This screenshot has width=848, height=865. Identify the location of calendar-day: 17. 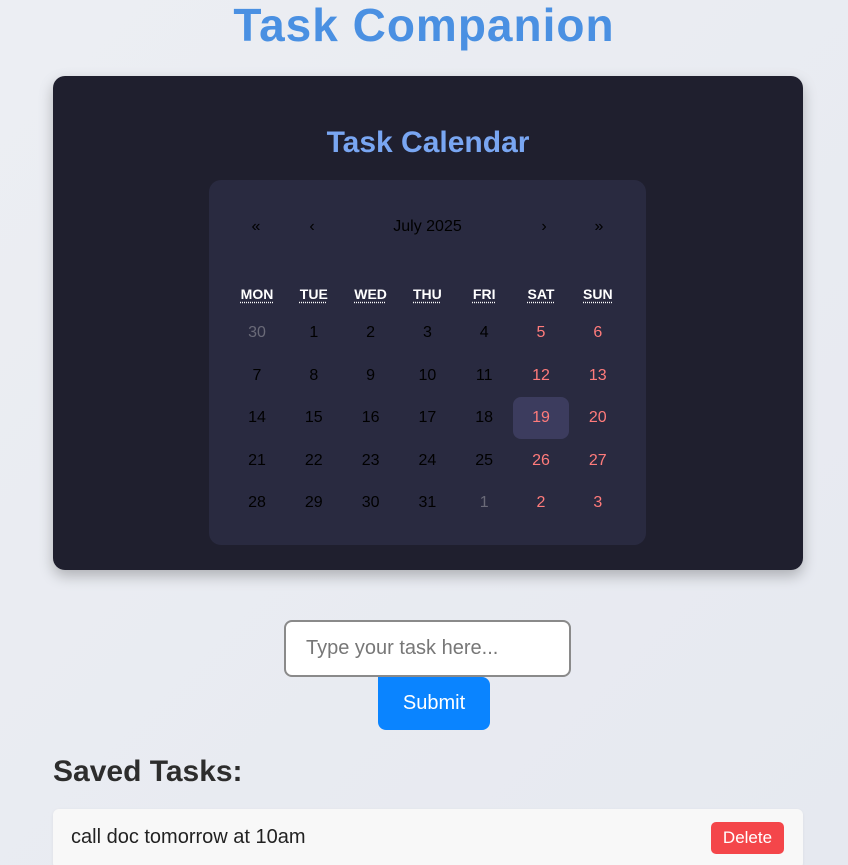
(427, 418).